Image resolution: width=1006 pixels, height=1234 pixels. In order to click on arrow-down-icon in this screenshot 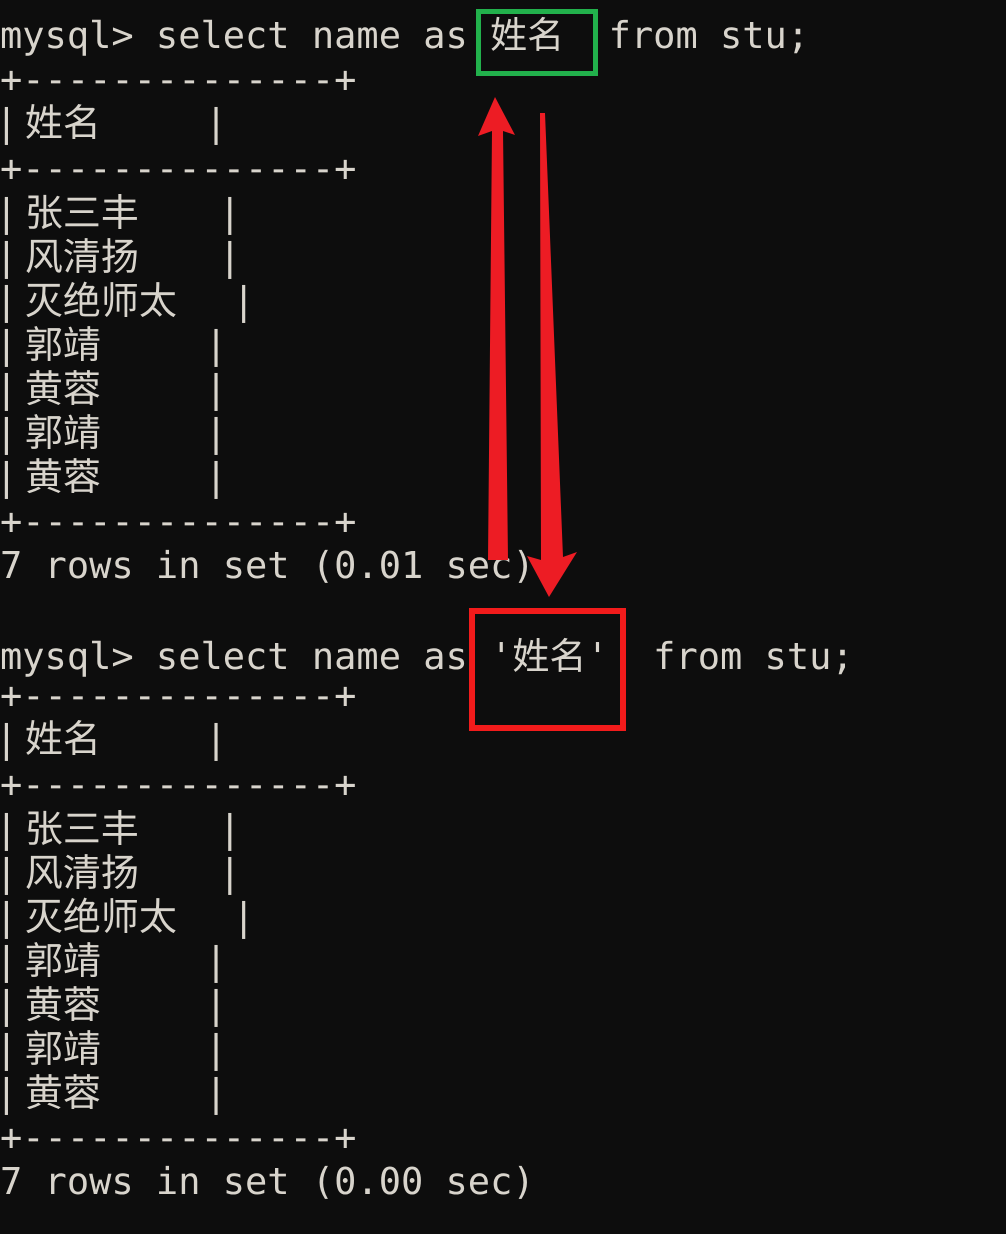, I will do `click(552, 355)`.